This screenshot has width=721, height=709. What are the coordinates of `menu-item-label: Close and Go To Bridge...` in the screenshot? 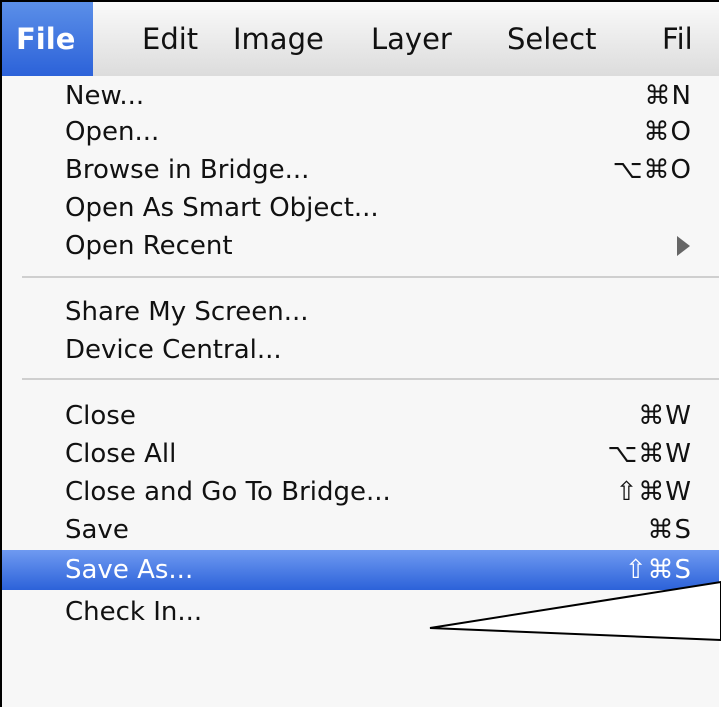 It's located at (228, 492).